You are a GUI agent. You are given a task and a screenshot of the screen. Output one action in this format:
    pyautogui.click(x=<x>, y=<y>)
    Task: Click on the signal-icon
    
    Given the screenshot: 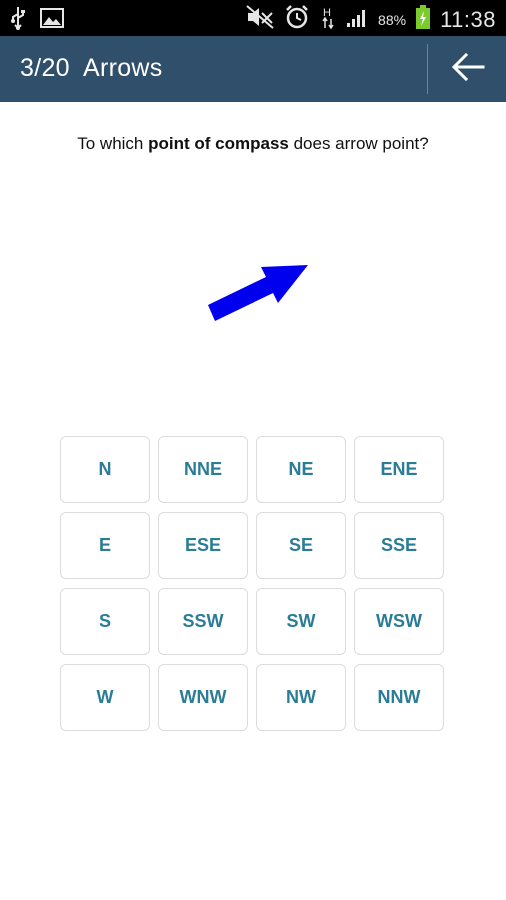 What is the action you would take?
    pyautogui.click(x=357, y=19)
    